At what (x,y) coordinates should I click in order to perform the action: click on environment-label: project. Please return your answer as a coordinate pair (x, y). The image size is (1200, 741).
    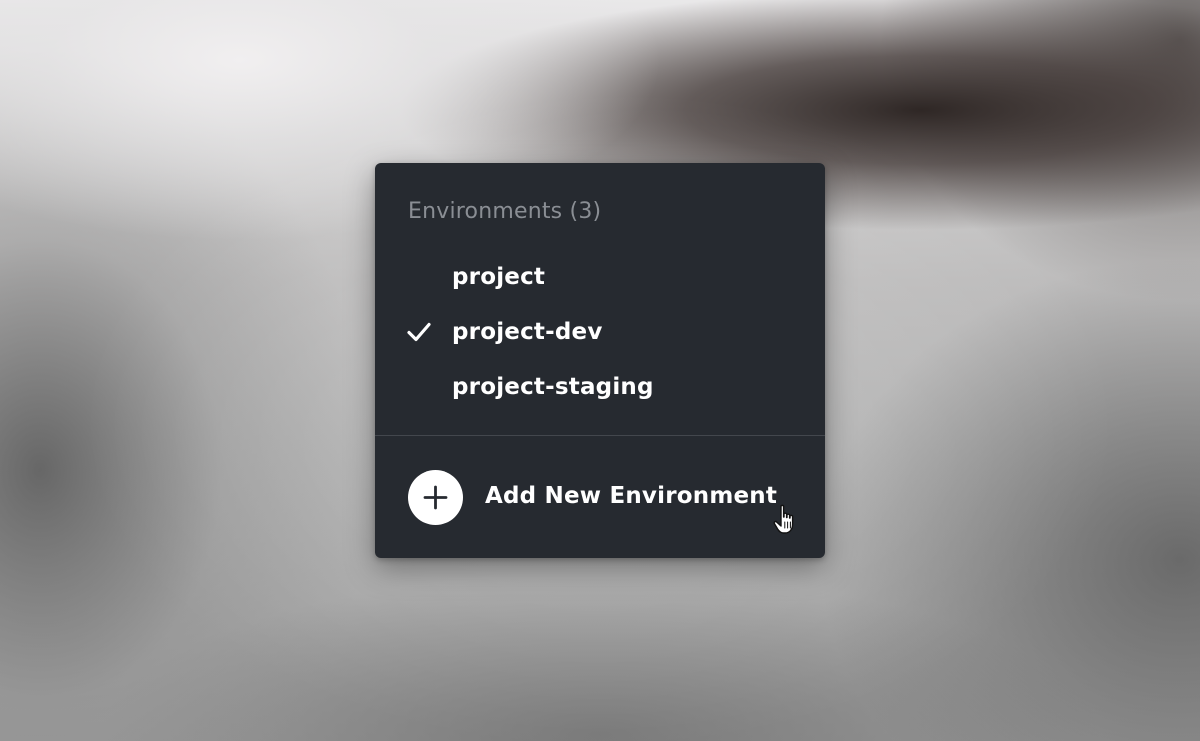
    Looking at the image, I should click on (499, 277).